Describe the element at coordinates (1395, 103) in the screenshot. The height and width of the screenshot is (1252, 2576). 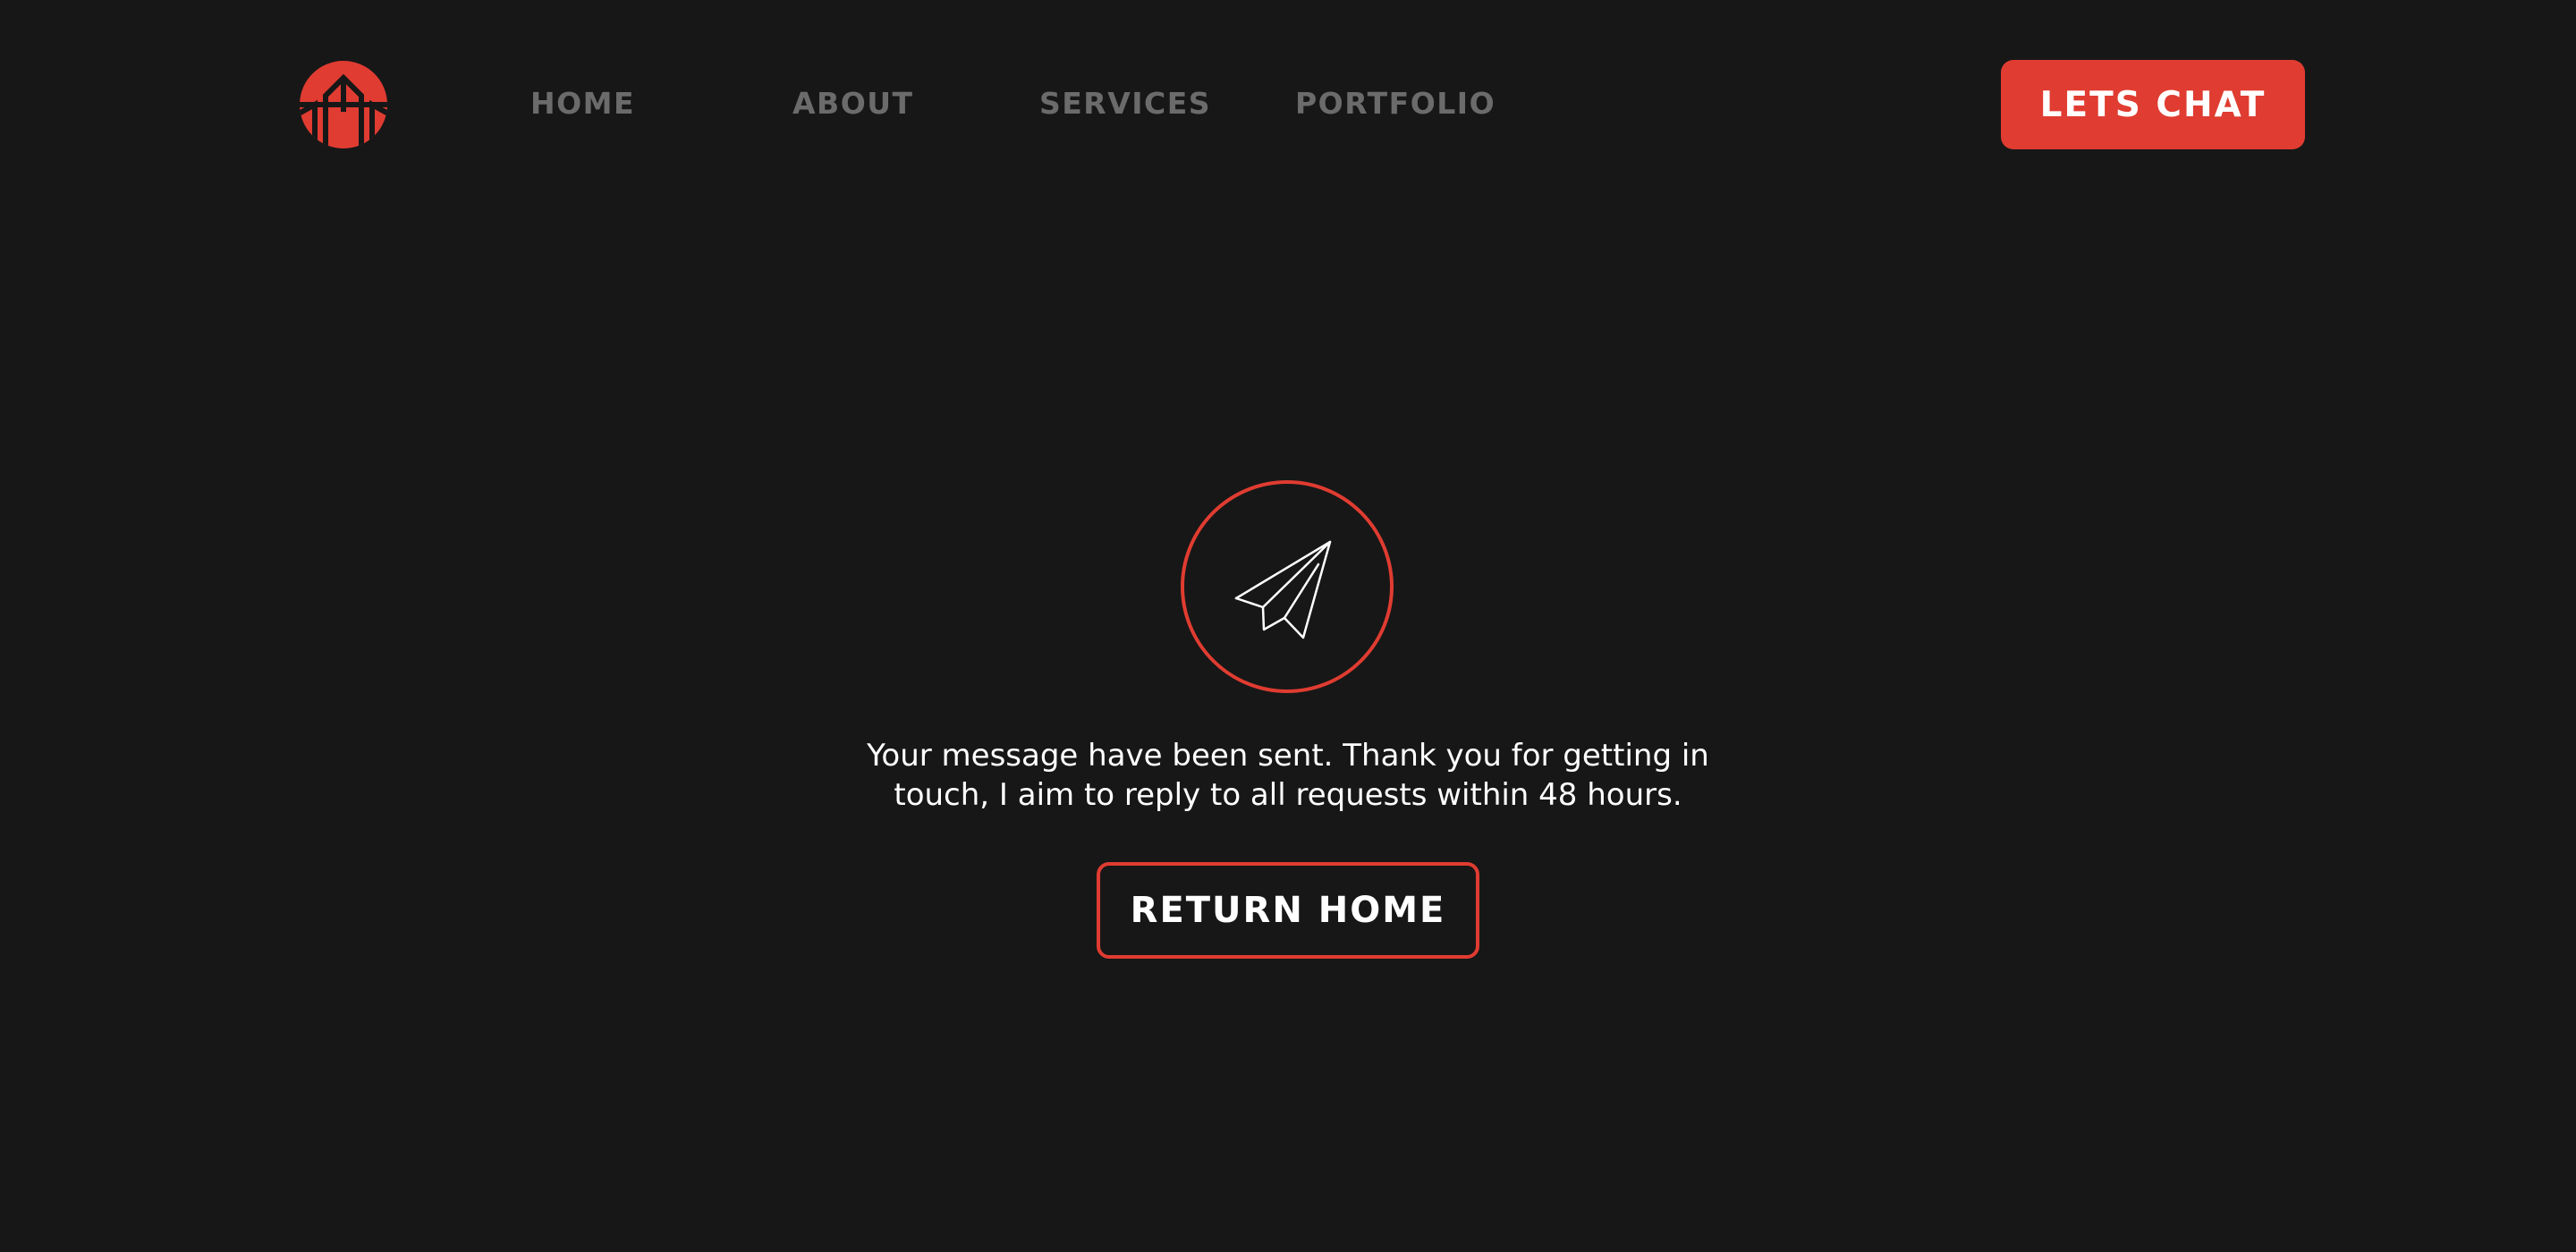
I see `nav-item-portfolio: PORTFOLIO` at that location.